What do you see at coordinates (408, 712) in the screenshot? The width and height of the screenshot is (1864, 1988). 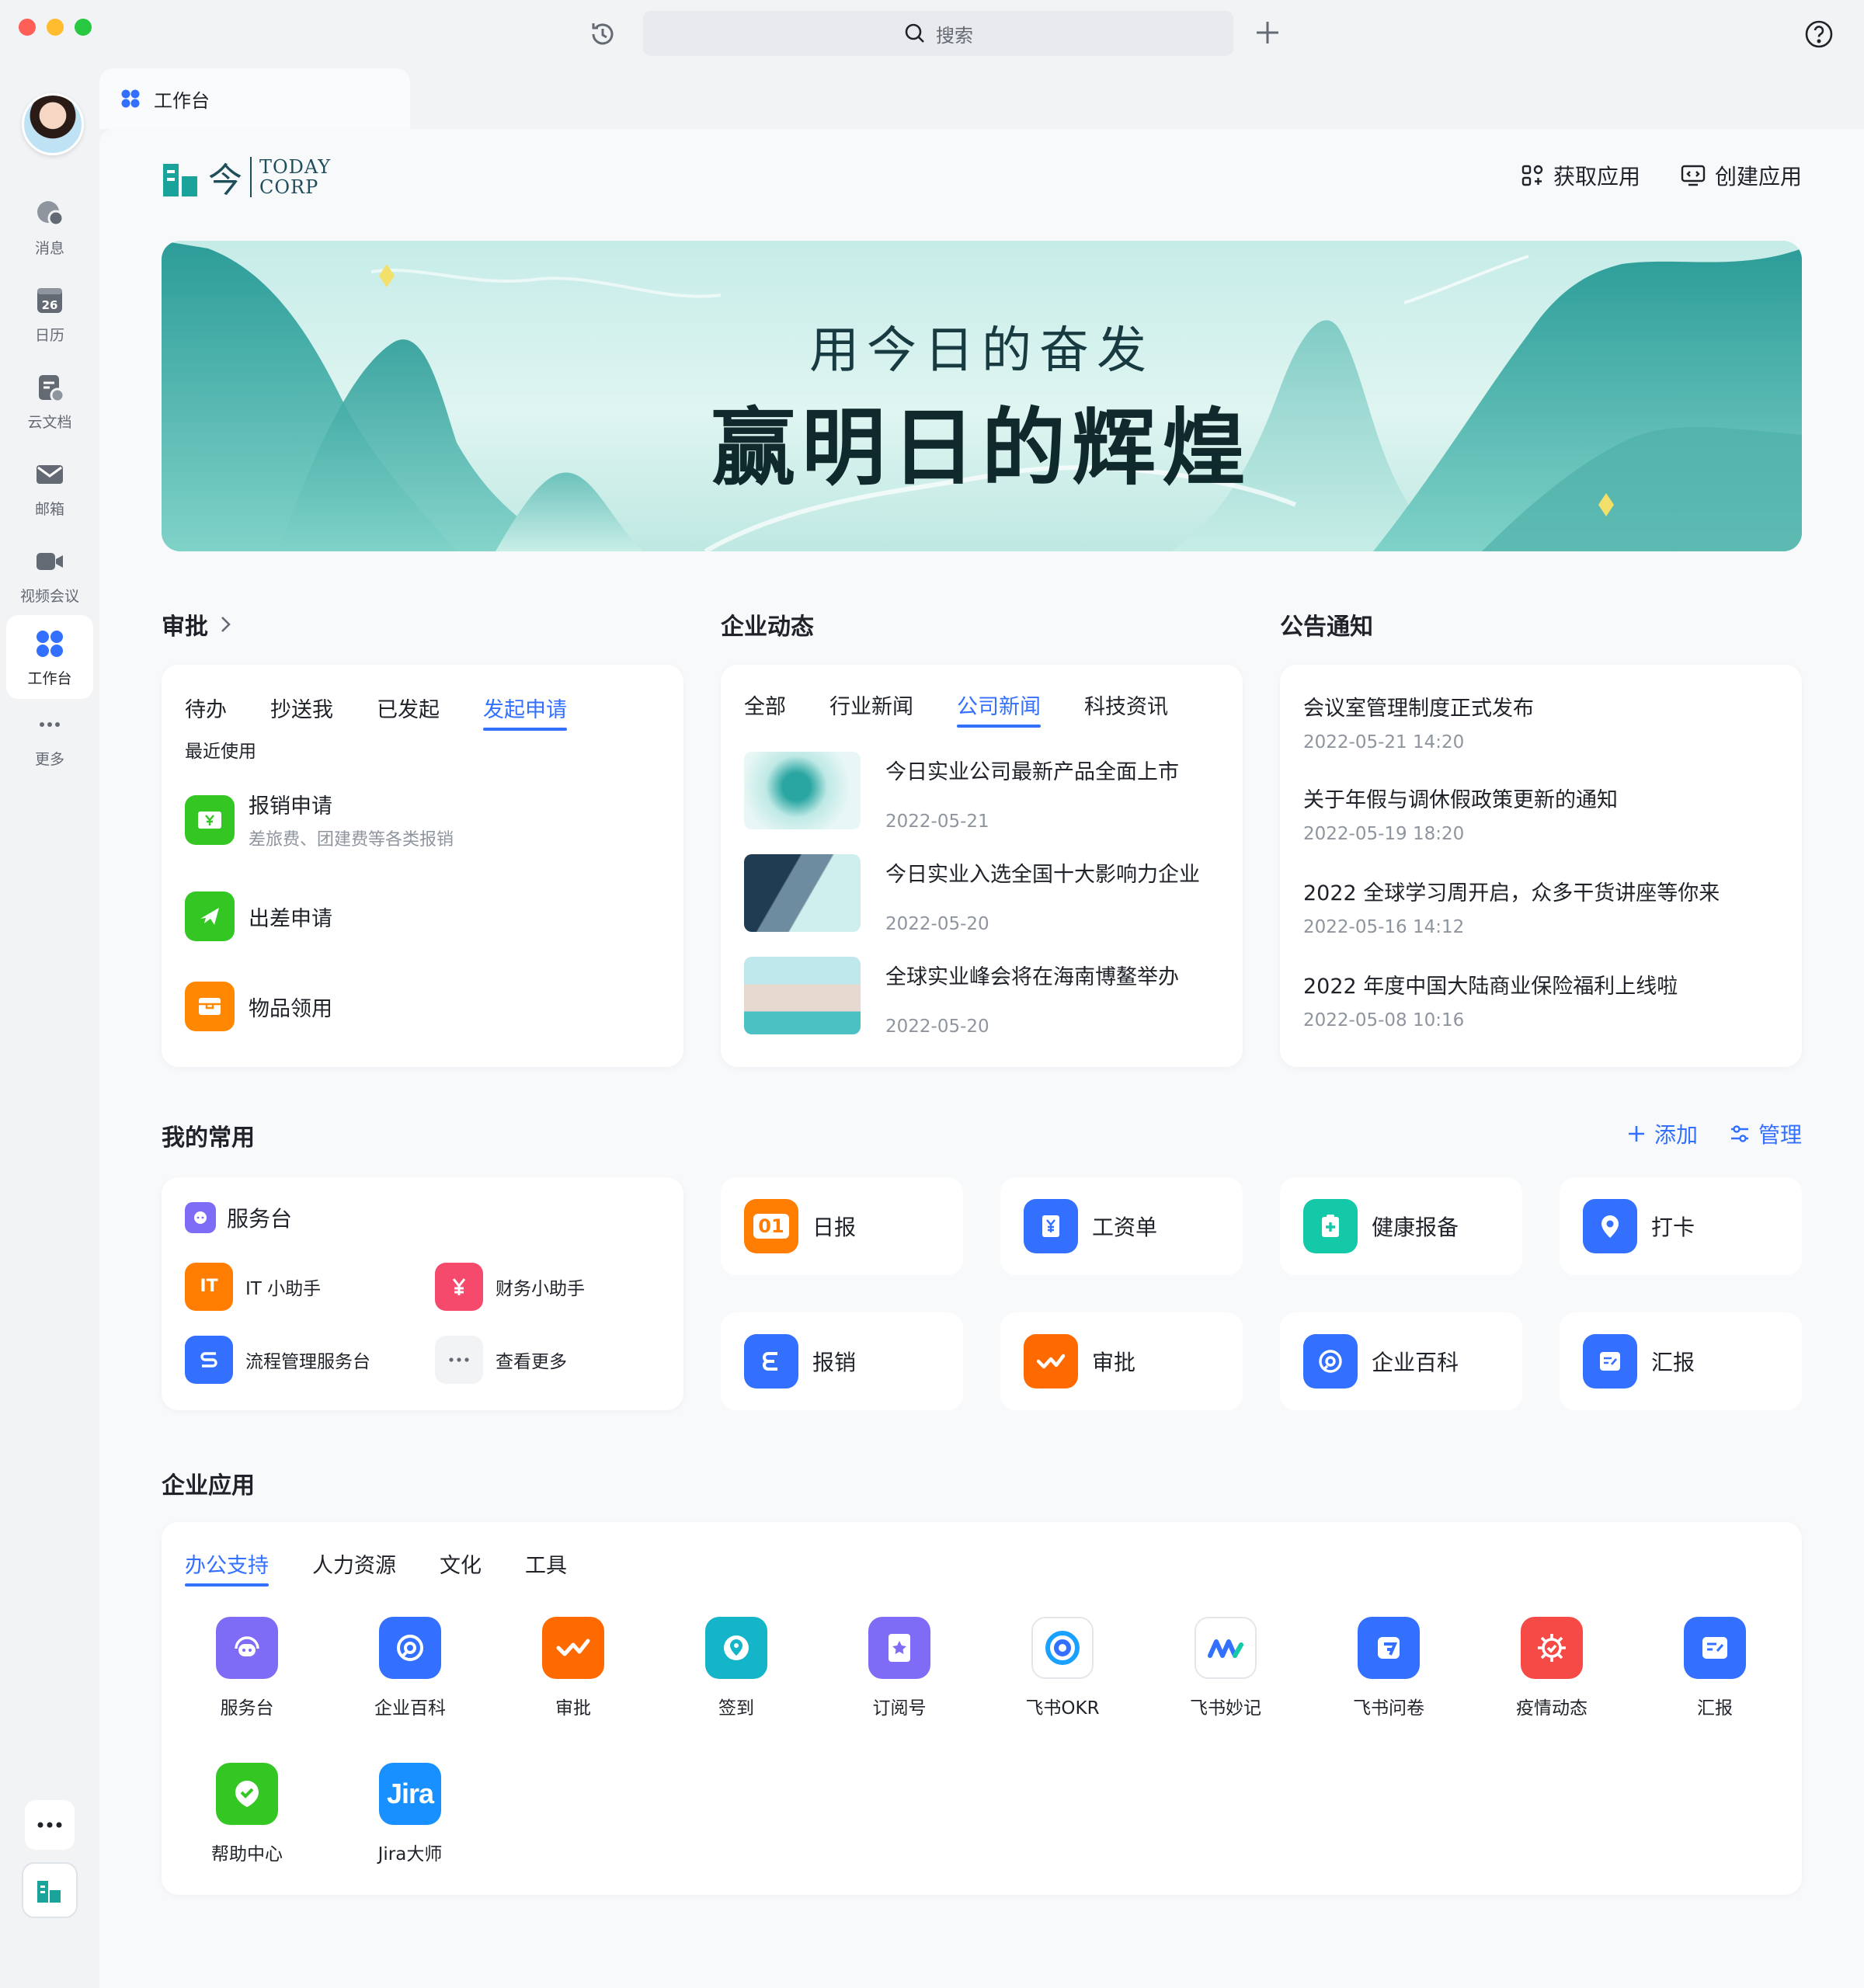 I see `tab-initiated: 已发起` at bounding box center [408, 712].